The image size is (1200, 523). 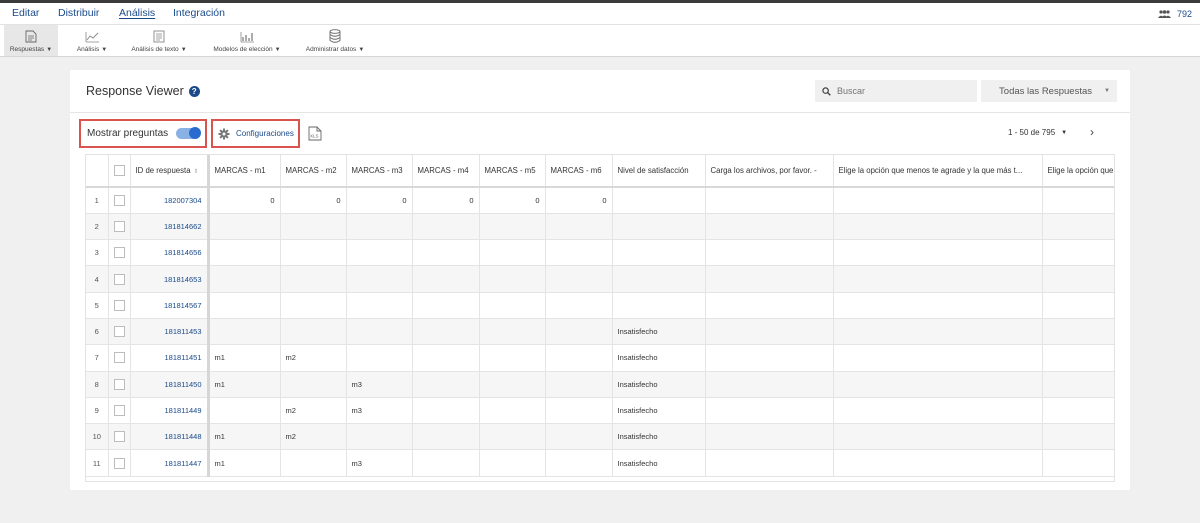 I want to click on header-marcas-m5: MARCAS - m5, so click(x=512, y=171).